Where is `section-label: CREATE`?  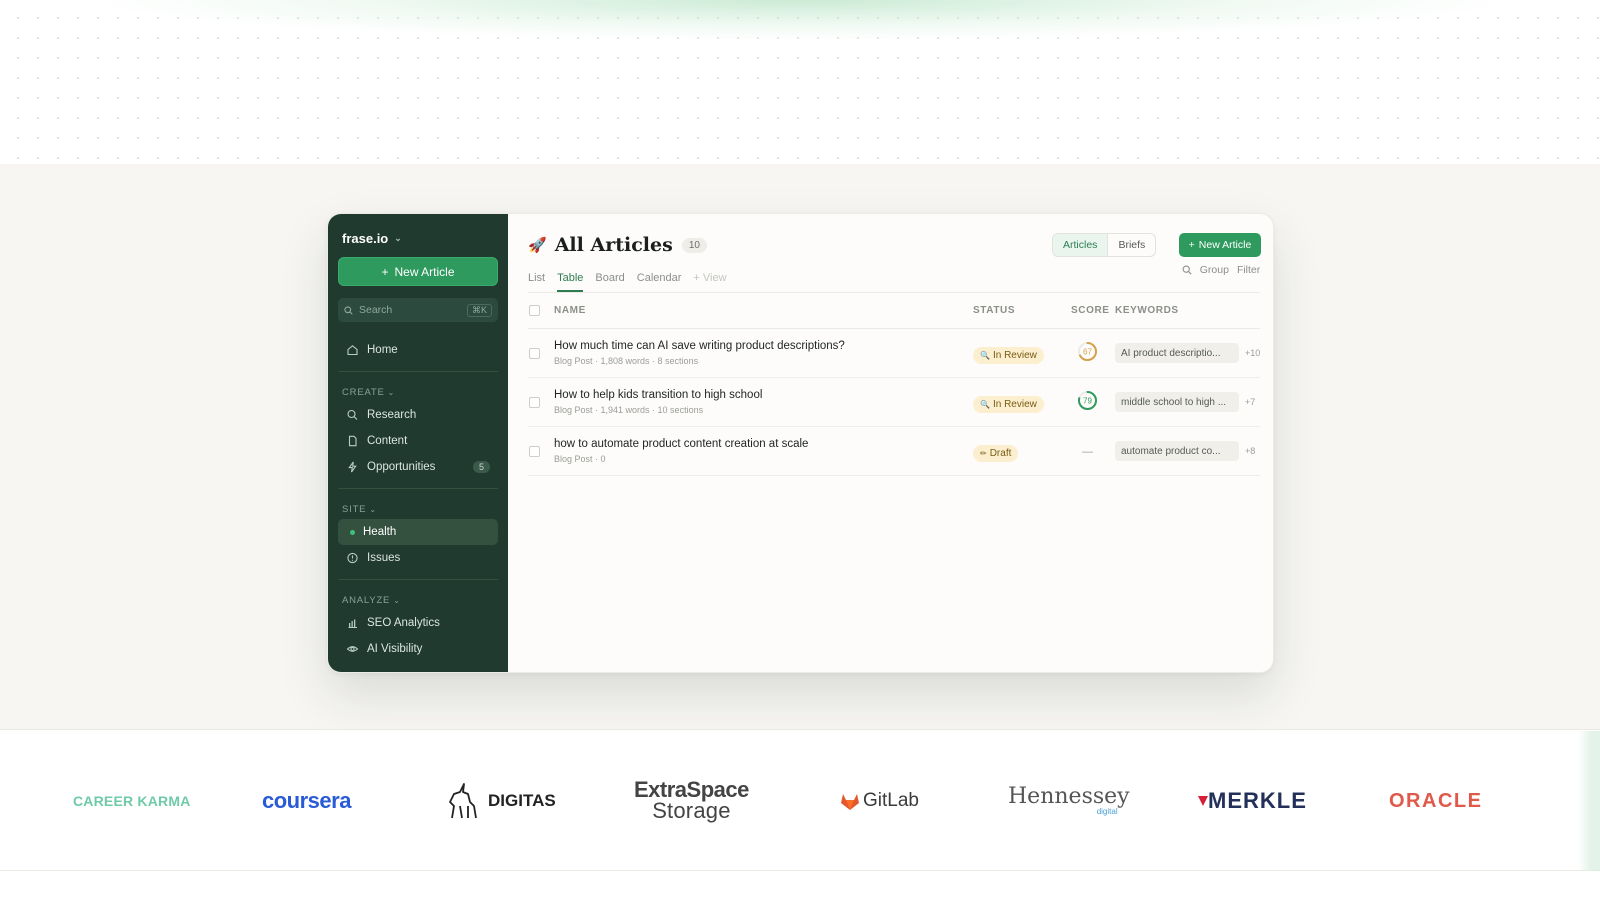
section-label: CREATE is located at coordinates (363, 392).